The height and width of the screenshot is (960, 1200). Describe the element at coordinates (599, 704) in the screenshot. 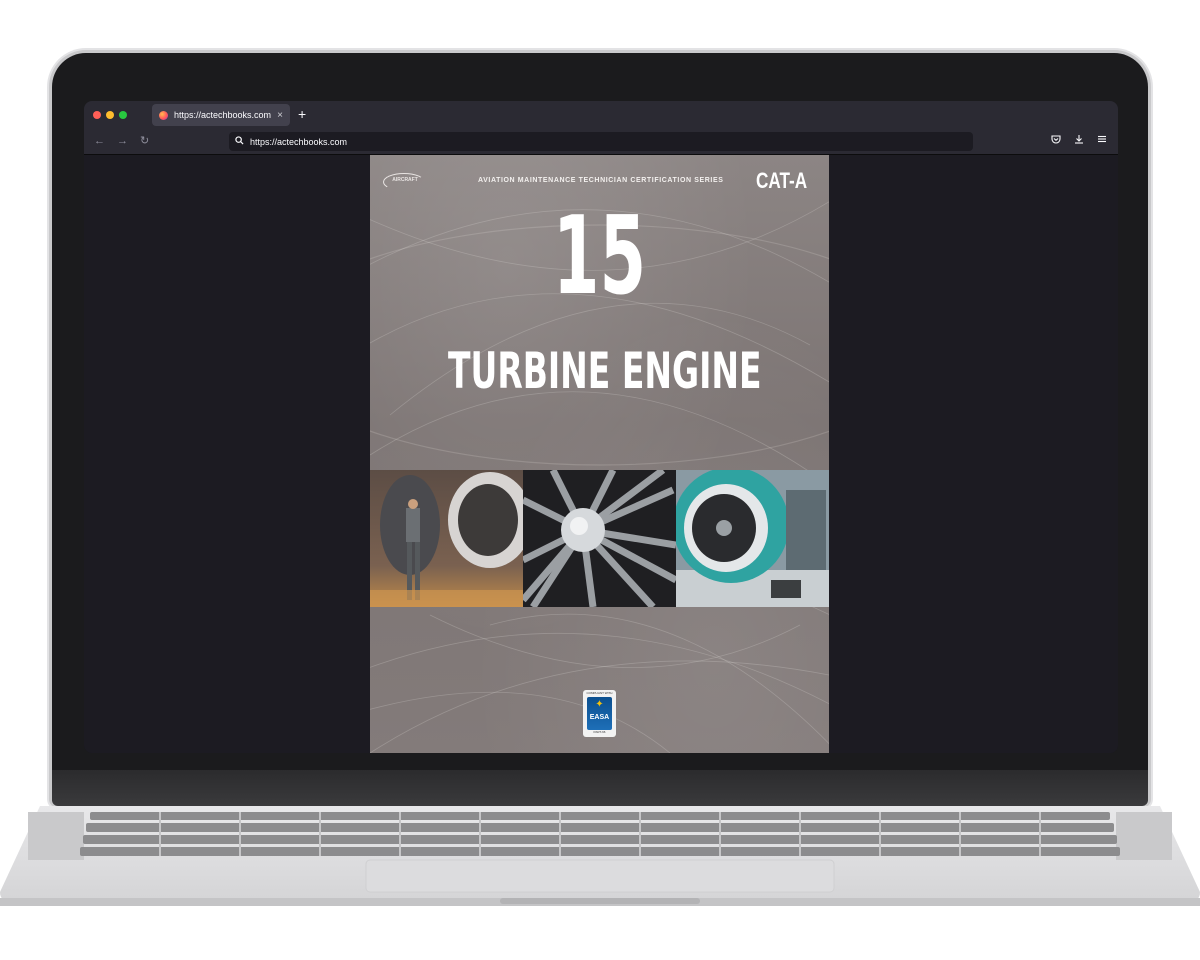

I see `easa-bird-icon: ✦` at that location.